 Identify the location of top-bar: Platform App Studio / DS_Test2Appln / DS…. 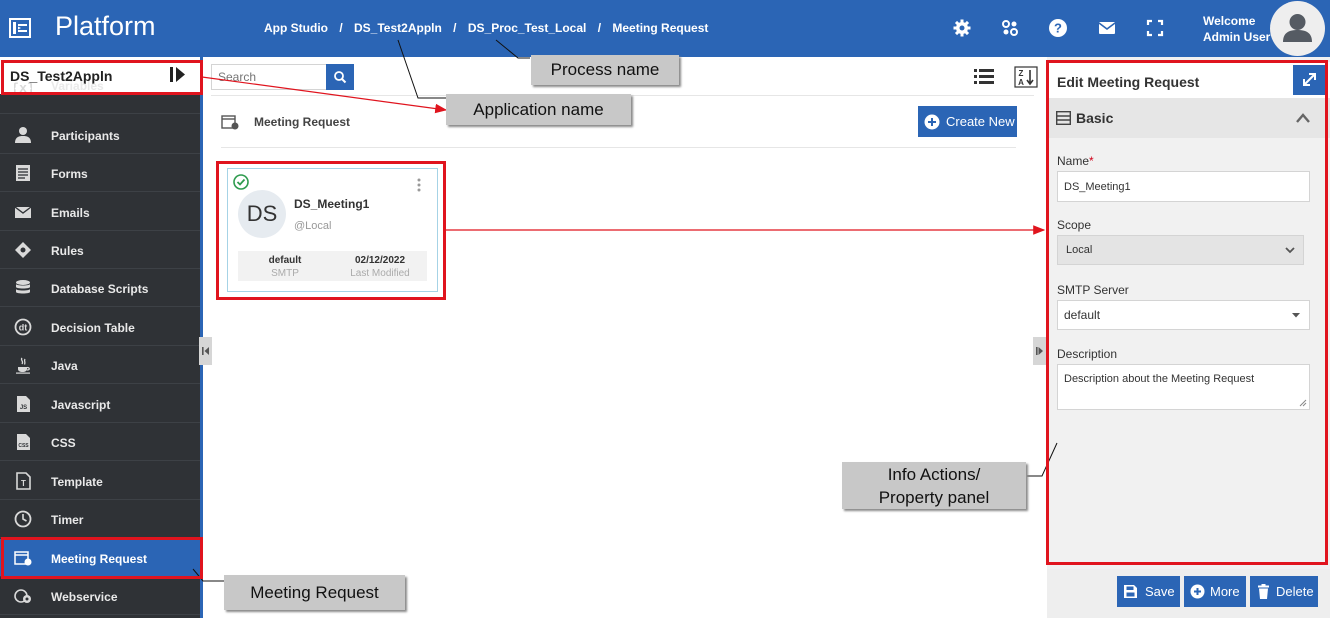
(665, 28).